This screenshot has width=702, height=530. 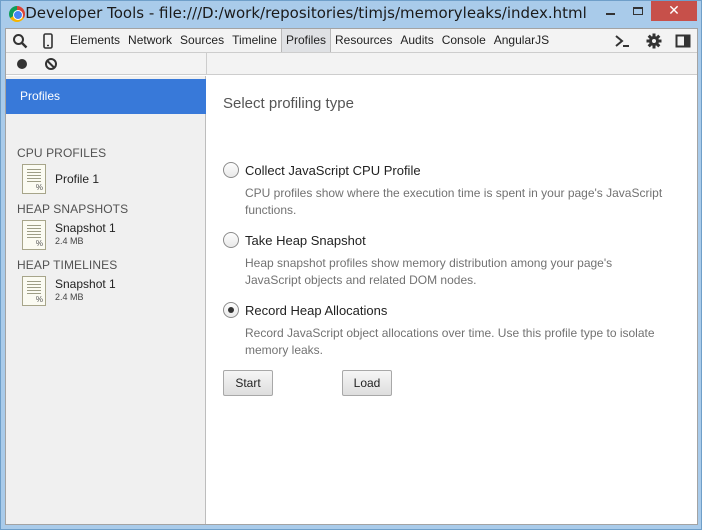 I want to click on close-icon: ✕, so click(x=674, y=11).